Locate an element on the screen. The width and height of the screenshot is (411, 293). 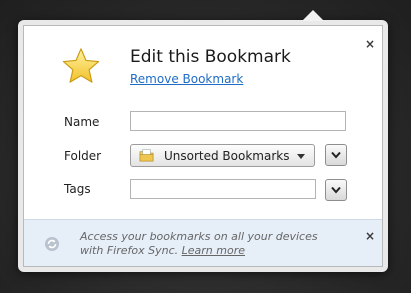
folder-dropdown: Unsorted Bookmarks is located at coordinates (222, 155).